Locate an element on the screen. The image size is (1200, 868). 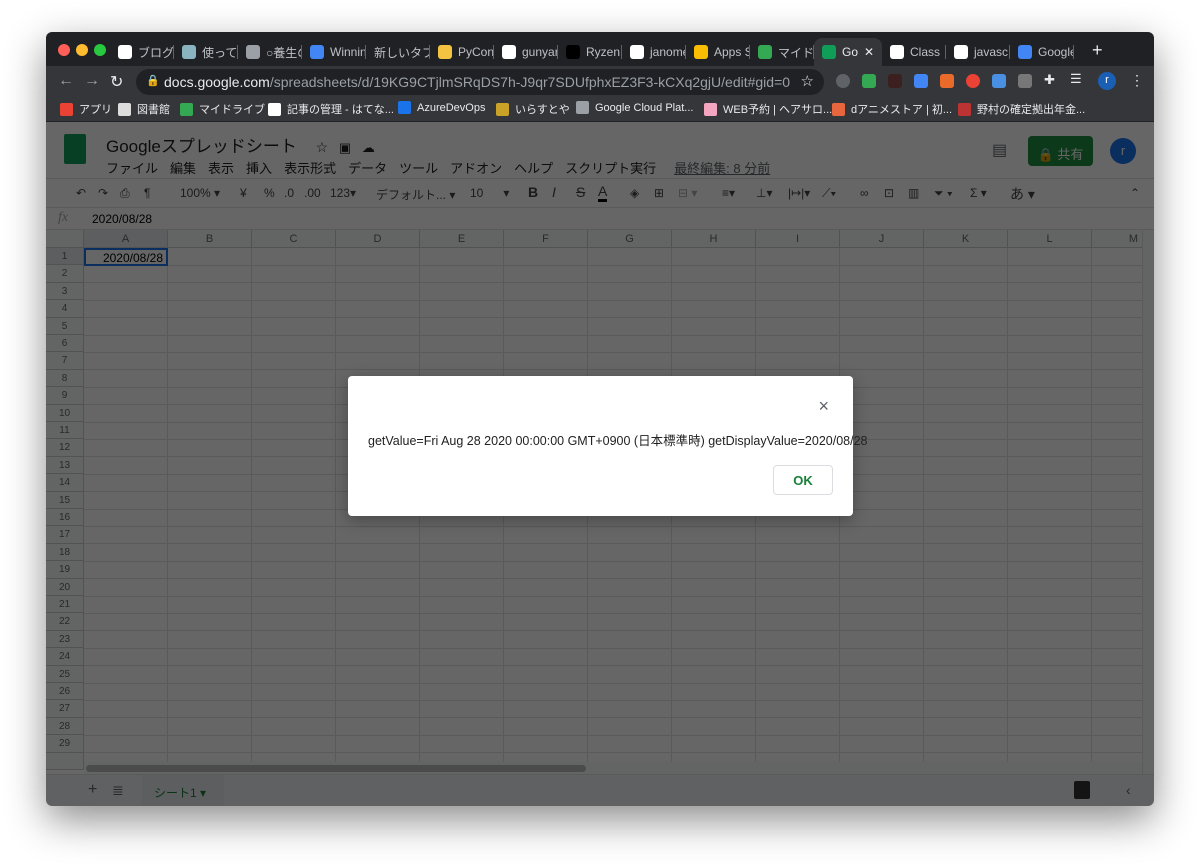
row-header: 15 is located at coordinates (65, 500).